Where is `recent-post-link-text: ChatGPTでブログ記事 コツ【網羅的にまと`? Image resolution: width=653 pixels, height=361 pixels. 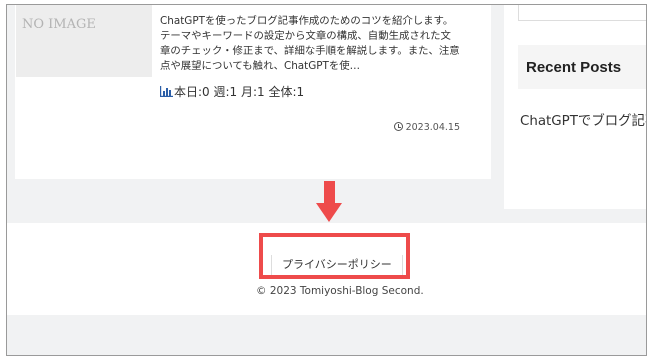 recent-post-link-text: ChatGPTでブログ記事 コツ【網羅的にまと is located at coordinates (583, 121).